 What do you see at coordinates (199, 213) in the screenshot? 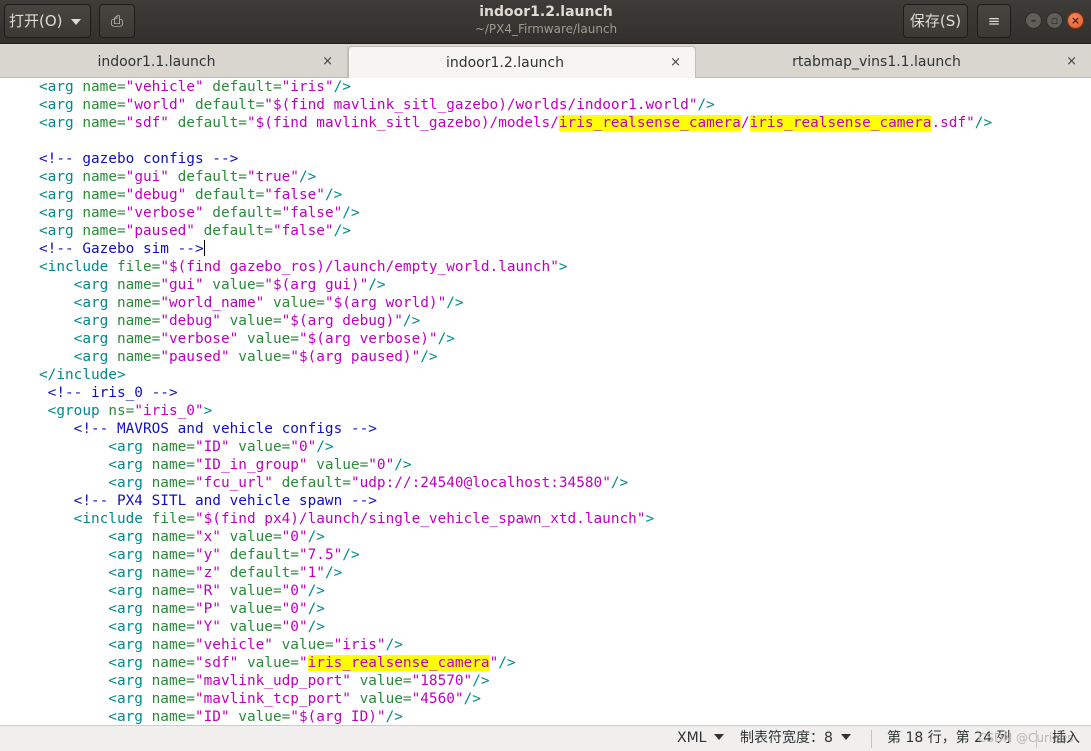
I see `code-line: <arg name="verbose" default="false"/>` at bounding box center [199, 213].